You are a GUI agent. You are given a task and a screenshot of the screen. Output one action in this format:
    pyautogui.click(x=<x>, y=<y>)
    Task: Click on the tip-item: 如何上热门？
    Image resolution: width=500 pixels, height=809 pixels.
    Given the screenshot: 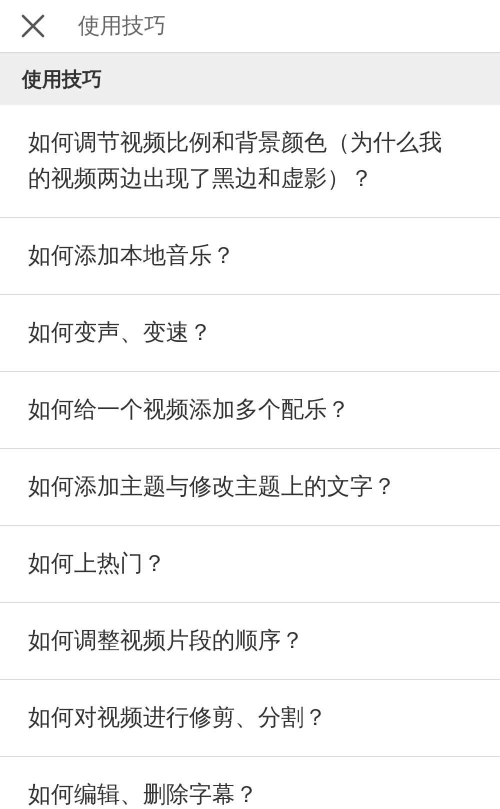 What is the action you would take?
    pyautogui.click(x=250, y=564)
    